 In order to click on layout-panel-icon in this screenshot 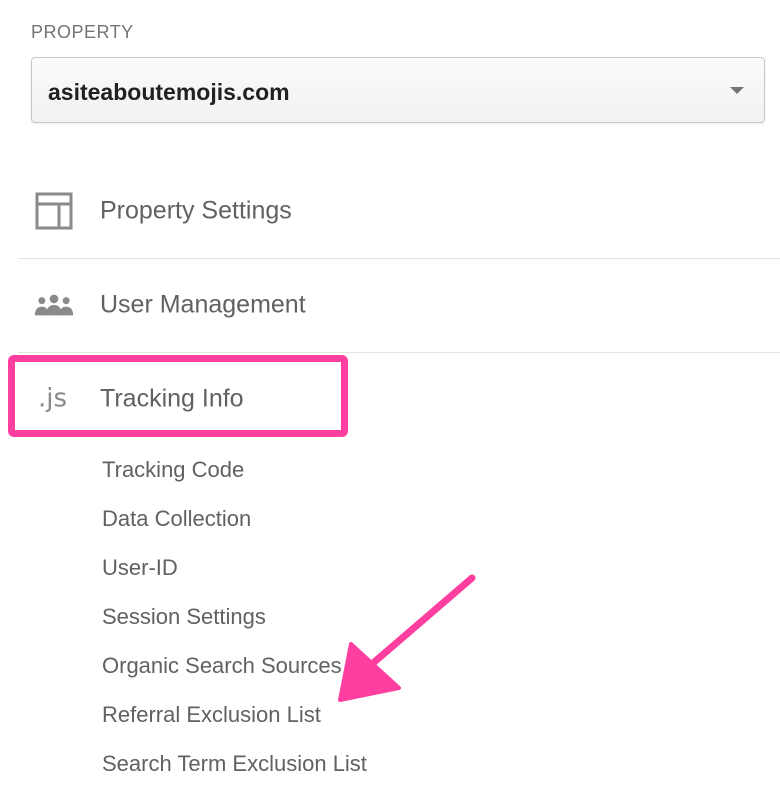, I will do `click(54, 211)`.